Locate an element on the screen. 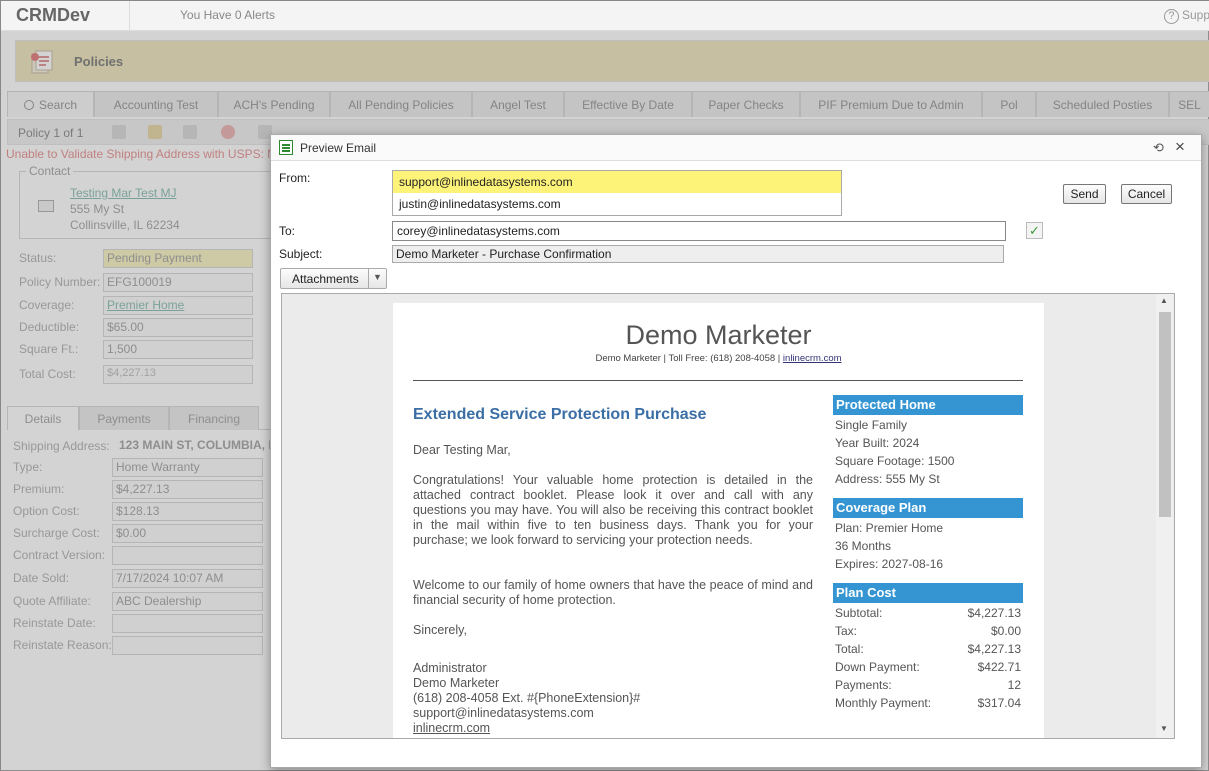 The image size is (1209, 771). protected-home-line: Year Built: 2024 is located at coordinates (877, 443).